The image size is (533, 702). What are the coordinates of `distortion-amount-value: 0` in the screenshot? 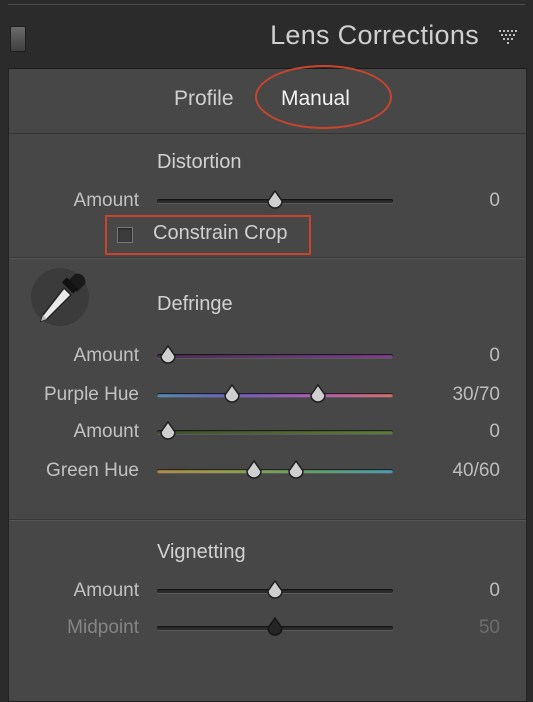 It's located at (460, 201).